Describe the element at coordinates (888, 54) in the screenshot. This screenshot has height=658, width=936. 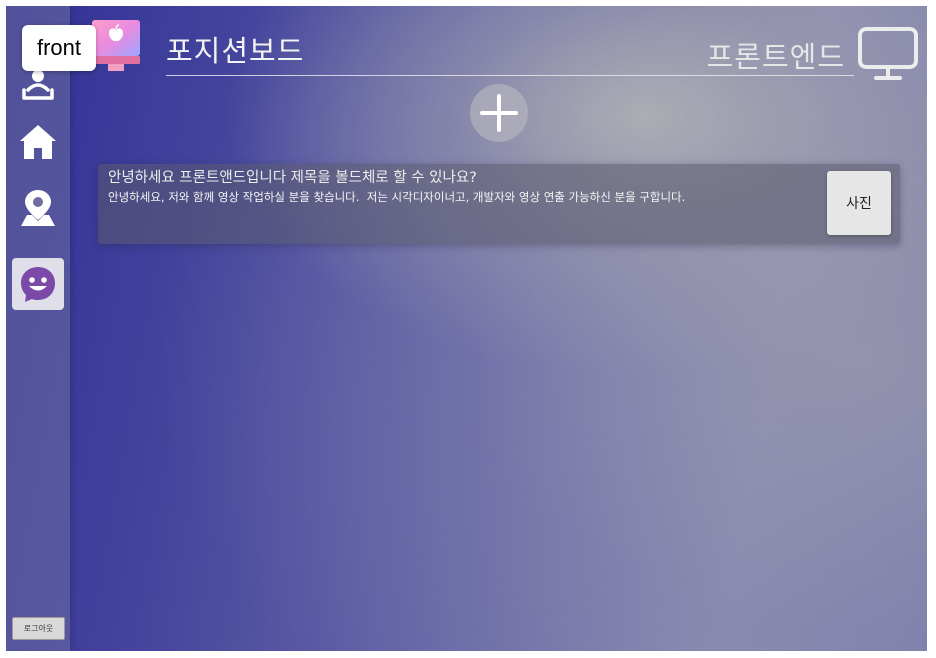
I see `monitor-icon` at that location.